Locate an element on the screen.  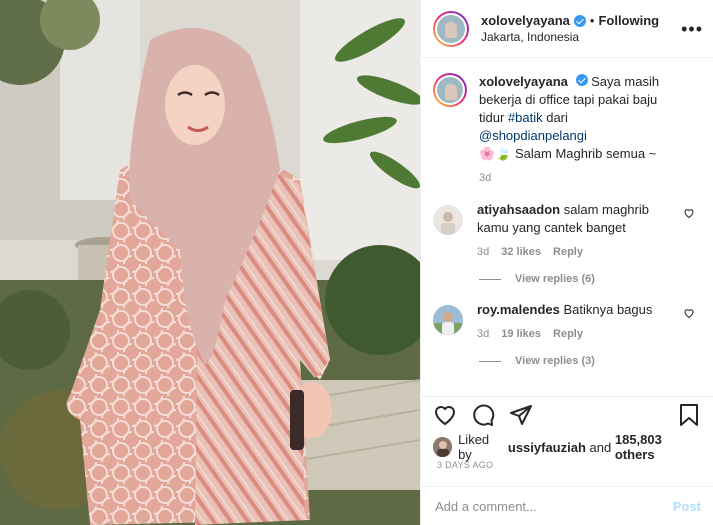
caption-emojis: 🌸🍃 is located at coordinates (495, 153).